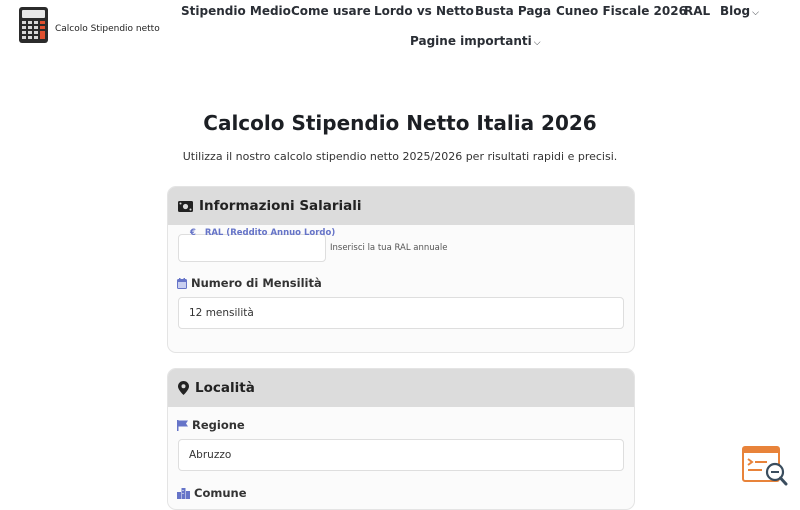  I want to click on map-pin-icon, so click(183, 388).